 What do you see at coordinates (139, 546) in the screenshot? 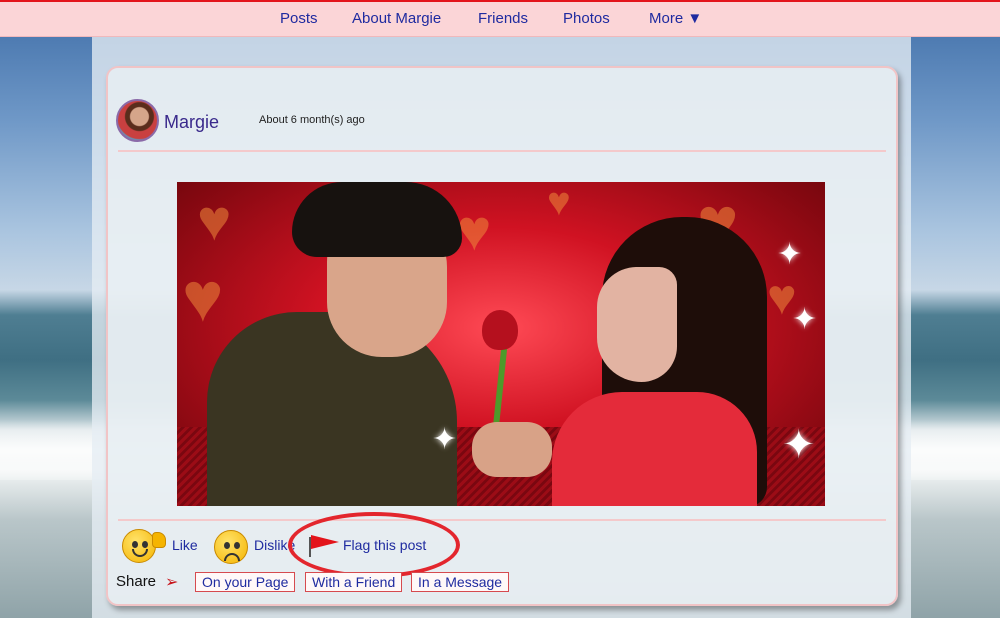
I see `like-emoji-icon` at bounding box center [139, 546].